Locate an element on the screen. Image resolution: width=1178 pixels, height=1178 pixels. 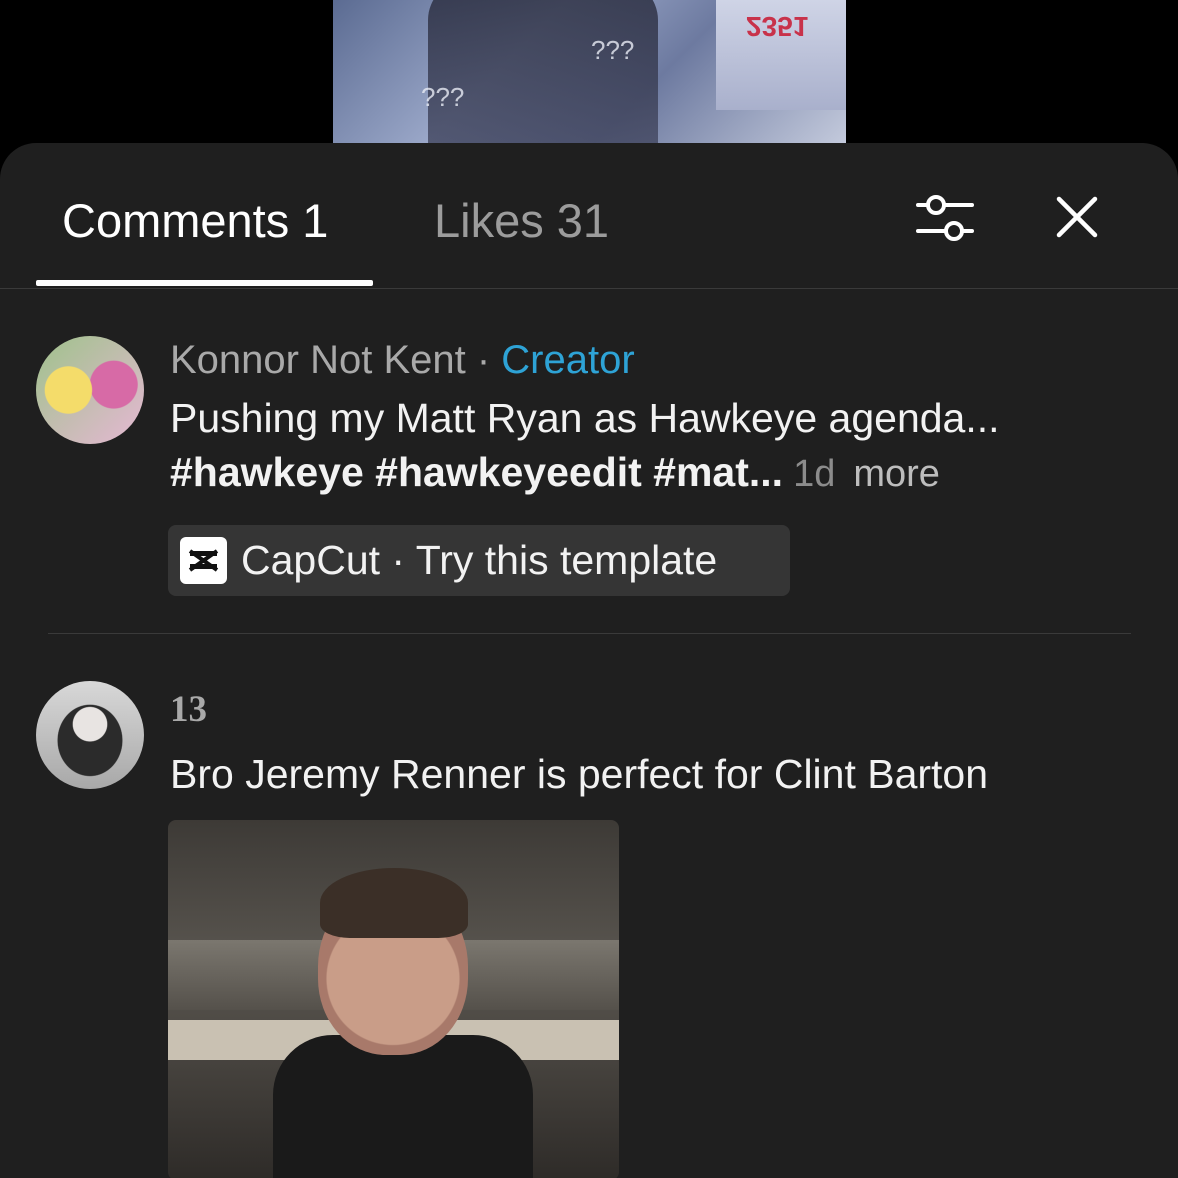
commenter-avatar is located at coordinates (90, 735).